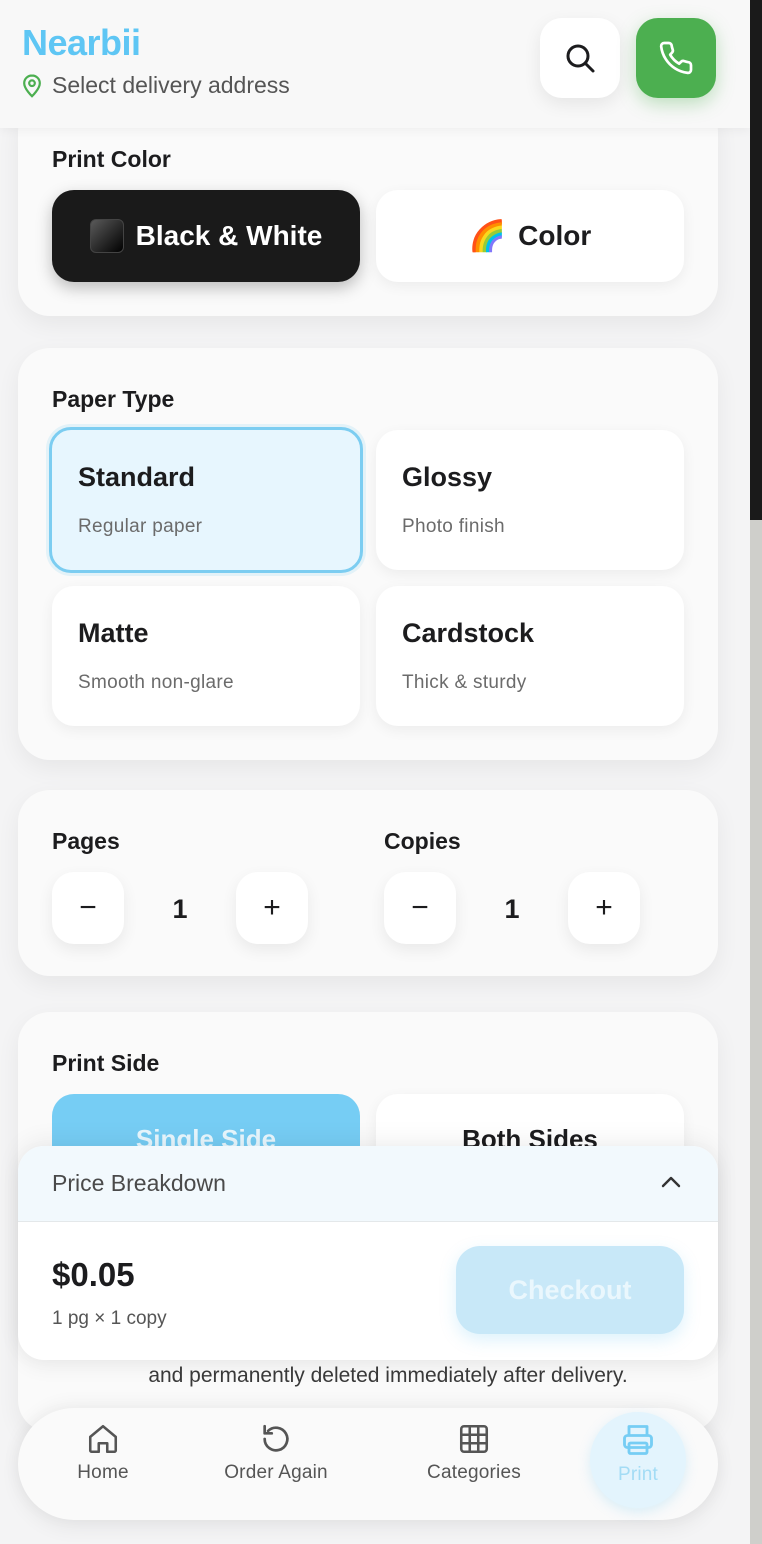 The height and width of the screenshot is (1544, 762). Describe the element at coordinates (137, 477) in the screenshot. I see `paper-option-name: Standard` at that location.